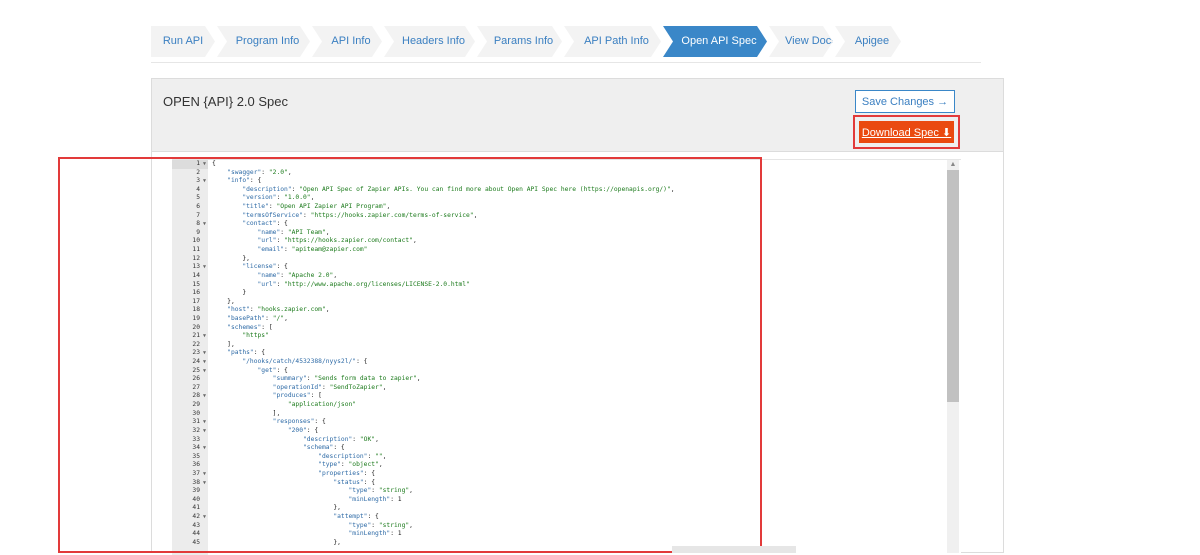 The image size is (1200, 555). What do you see at coordinates (196, 318) in the screenshot?
I see `line-number: 19` at bounding box center [196, 318].